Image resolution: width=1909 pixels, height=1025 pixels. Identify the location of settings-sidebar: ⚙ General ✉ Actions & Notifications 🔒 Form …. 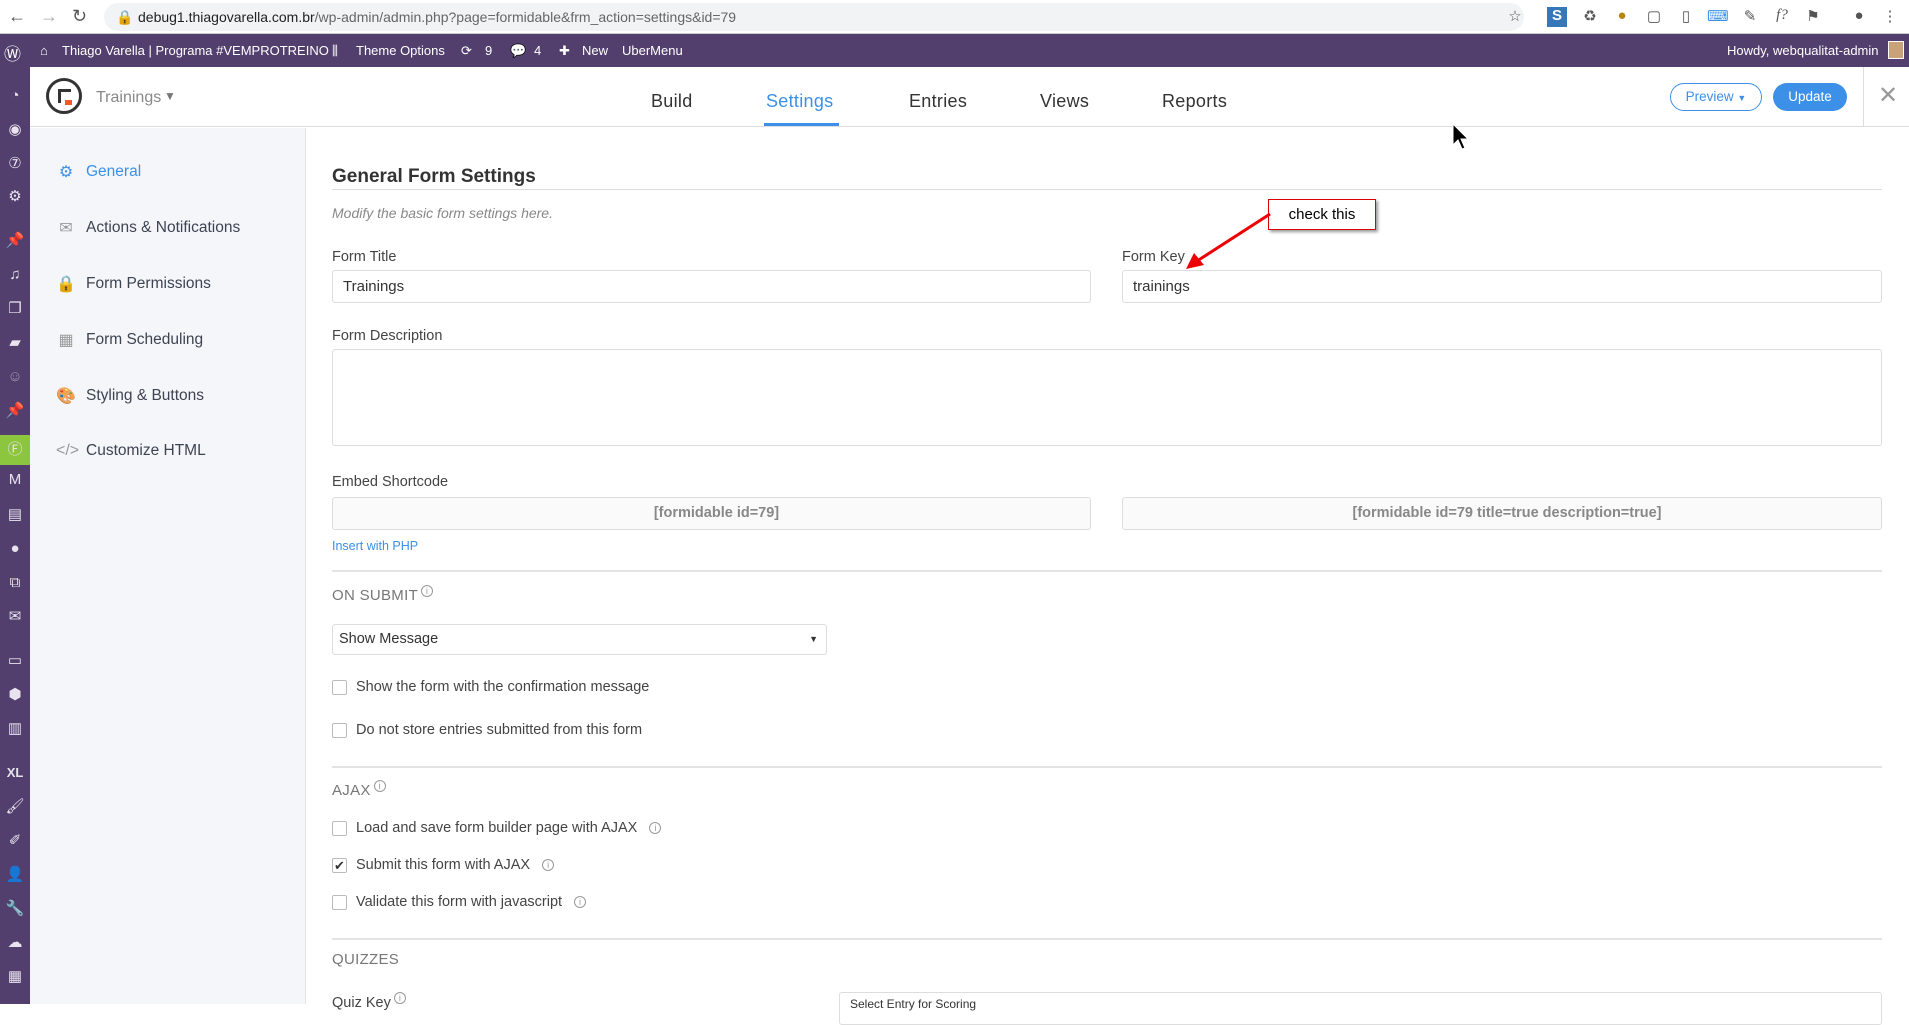
(168, 566).